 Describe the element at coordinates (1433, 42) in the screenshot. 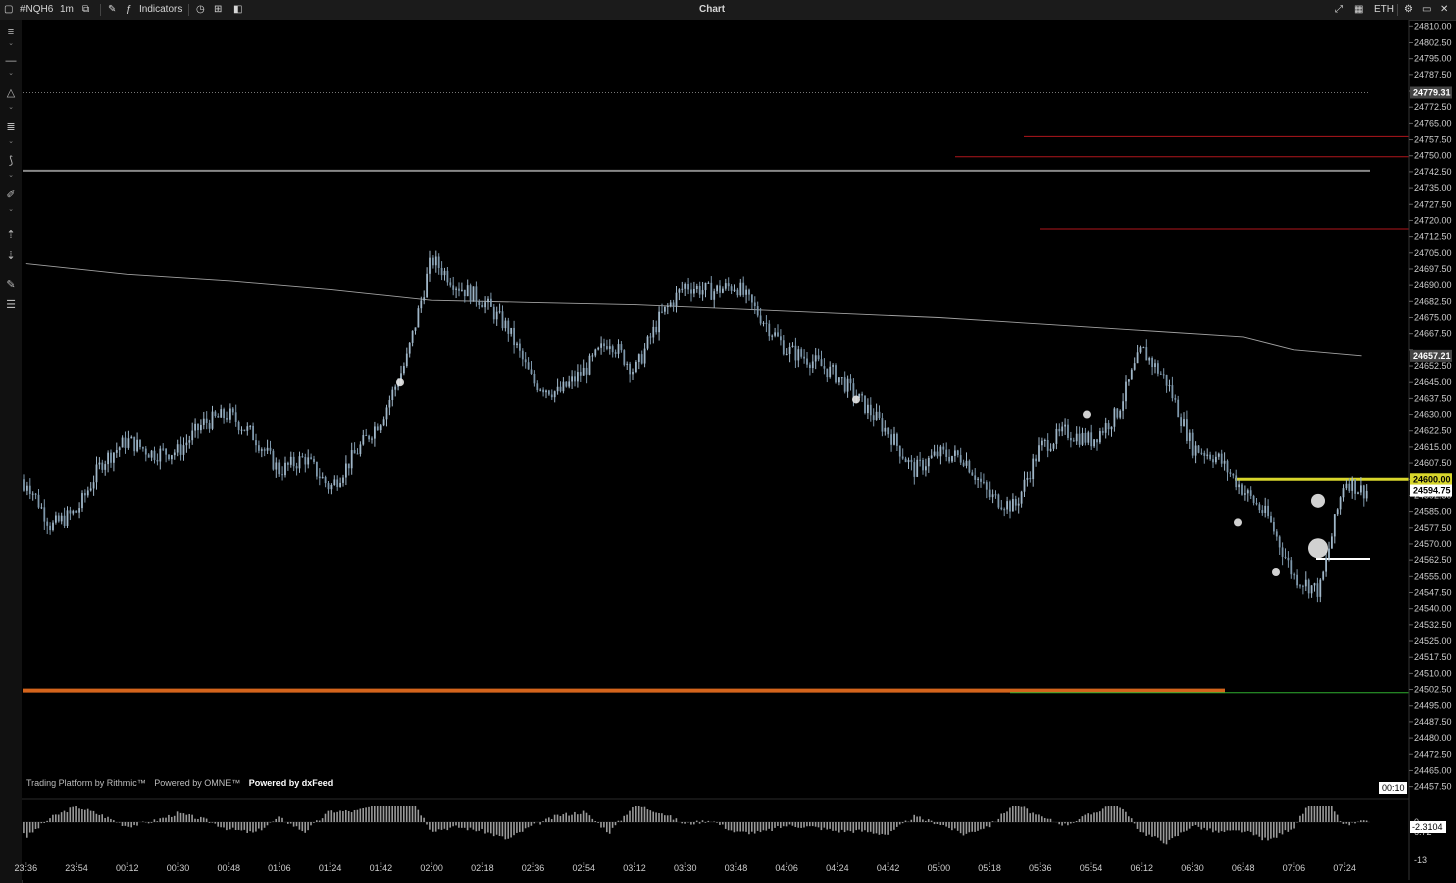

I see `price-tick-label: 24802.50` at that location.